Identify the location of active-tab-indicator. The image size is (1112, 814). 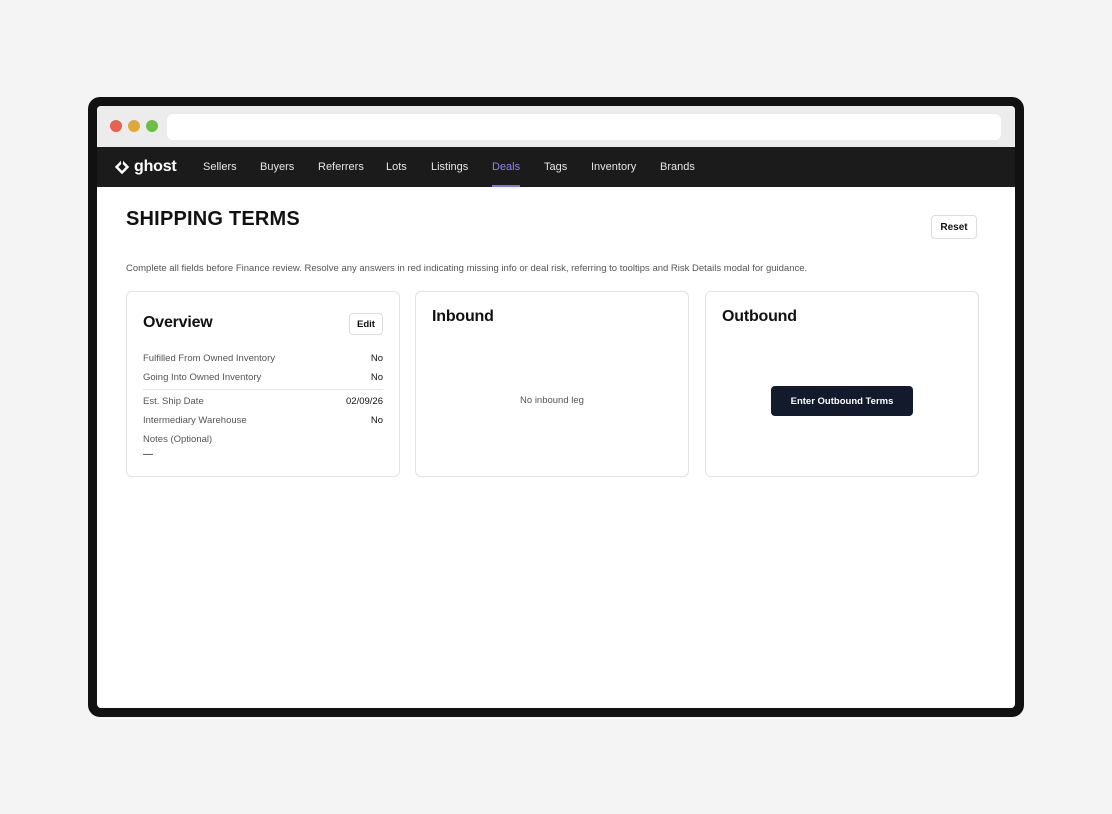
(506, 186).